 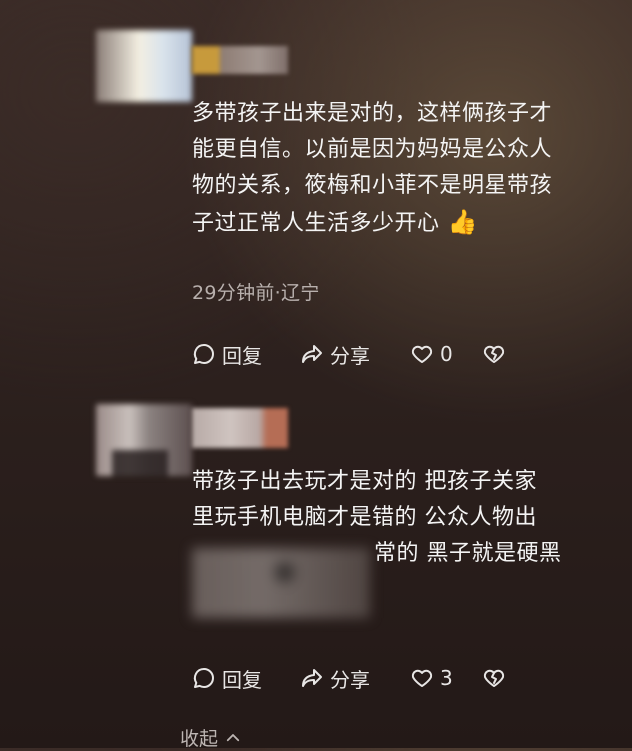 What do you see at coordinates (468, 553) in the screenshot?
I see `comment-text-segment: 常的 黑子就是硬黑` at bounding box center [468, 553].